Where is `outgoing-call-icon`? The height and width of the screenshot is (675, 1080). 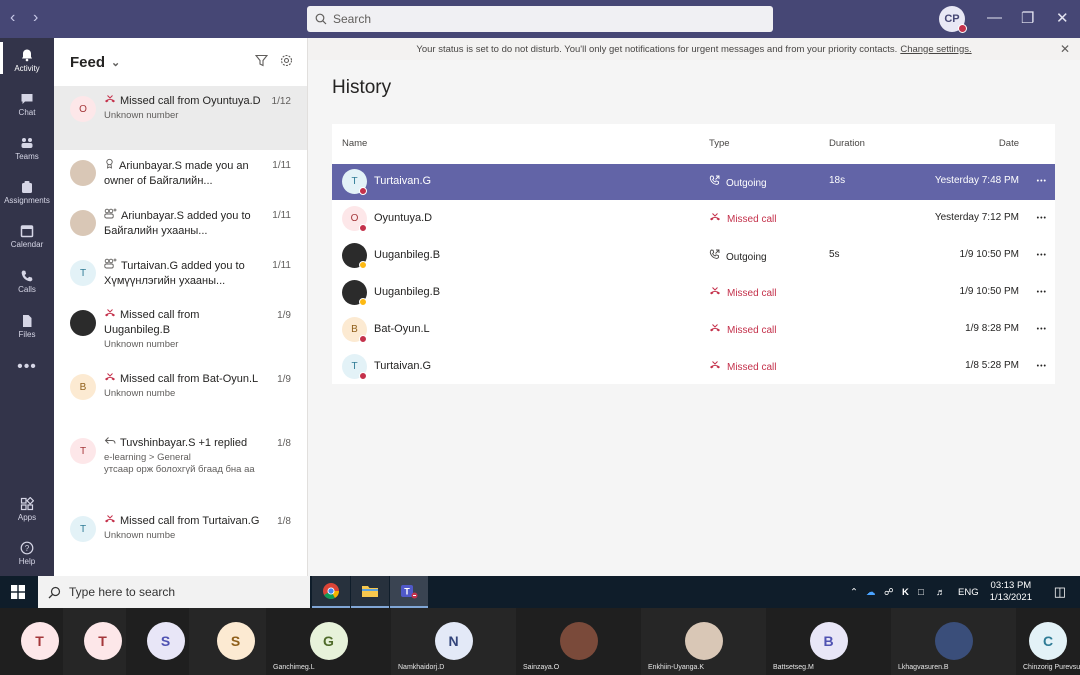 outgoing-call-icon is located at coordinates (714, 182).